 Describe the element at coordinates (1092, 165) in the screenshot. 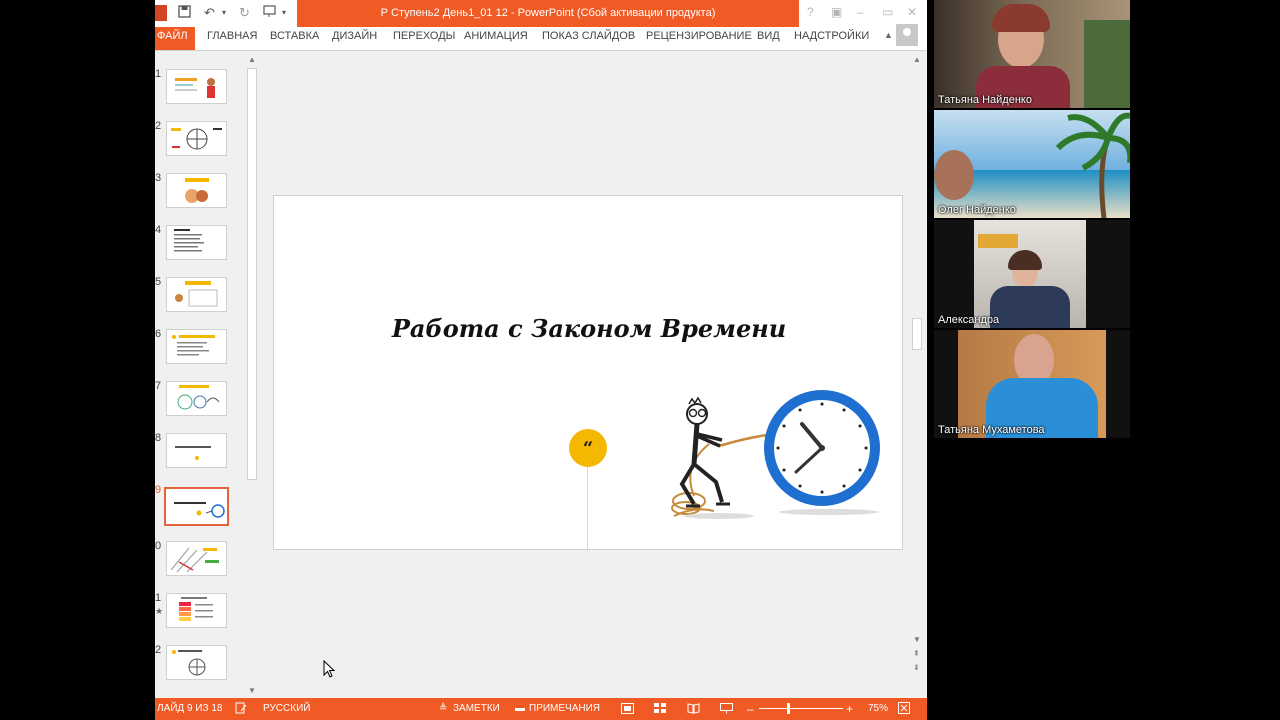

I see `palm-tree-icon` at that location.